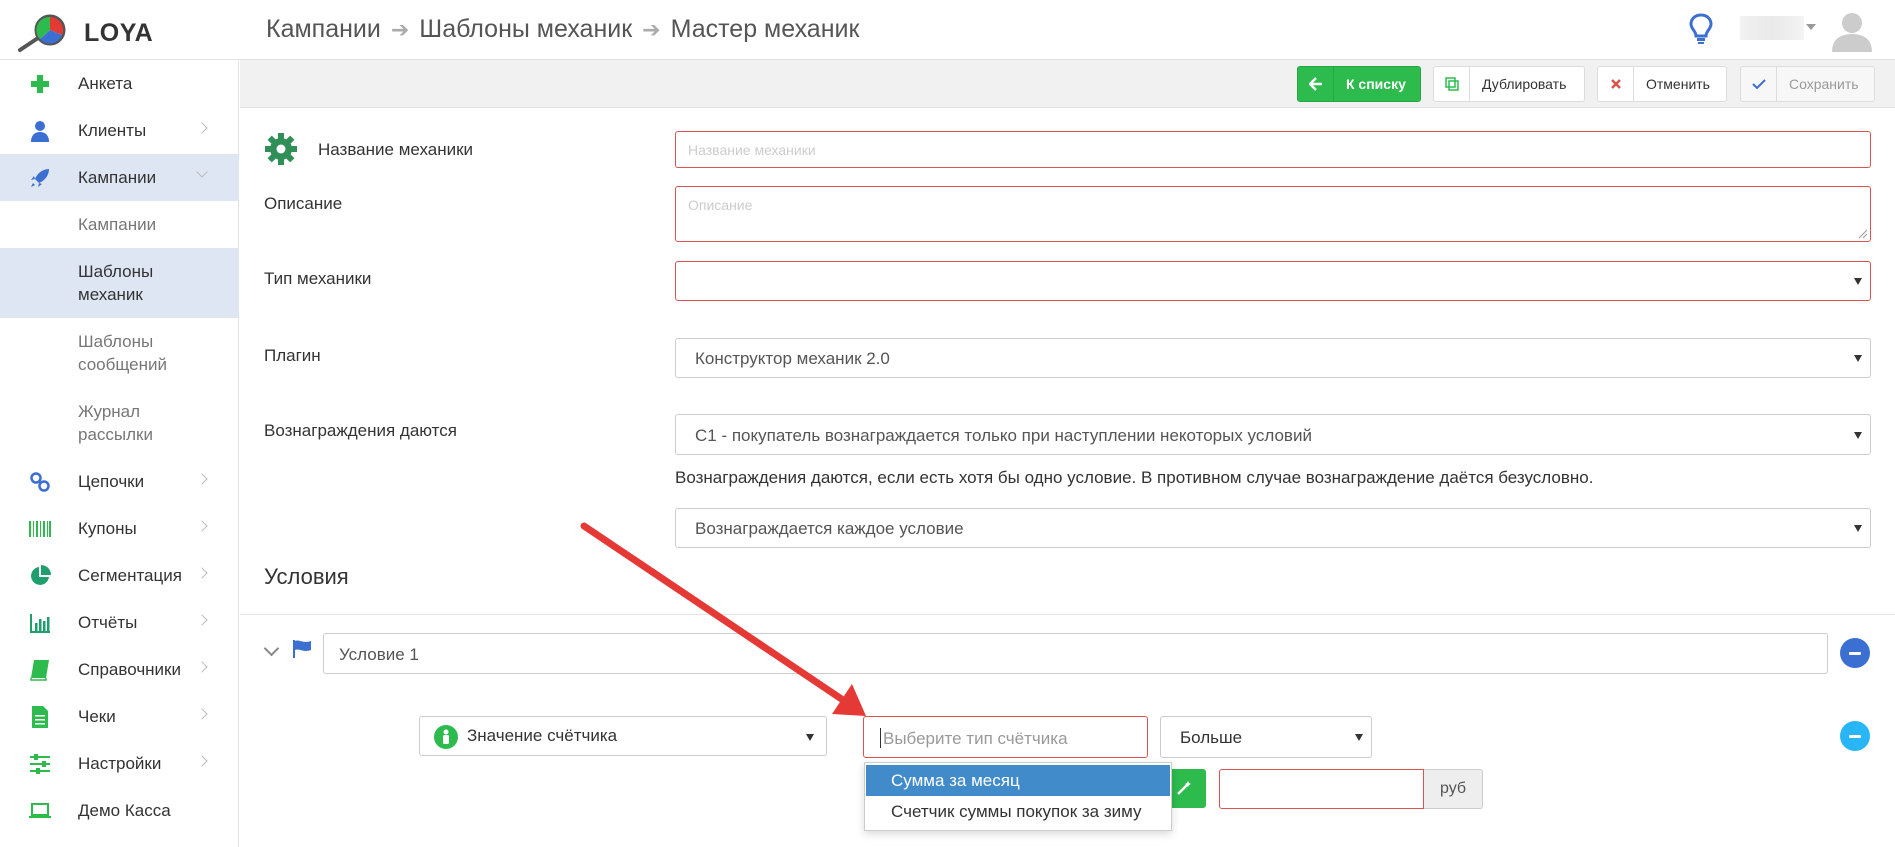 The image size is (1895, 847). I want to click on sidebar-subitem-campaigns: Кампании, so click(119, 224).